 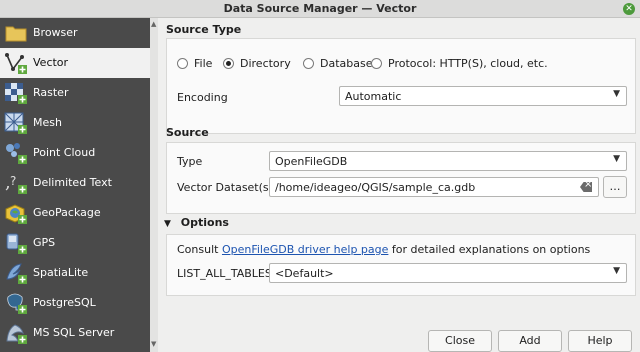 What do you see at coordinates (265, 63) in the screenshot?
I see `radio-label: Directory` at bounding box center [265, 63].